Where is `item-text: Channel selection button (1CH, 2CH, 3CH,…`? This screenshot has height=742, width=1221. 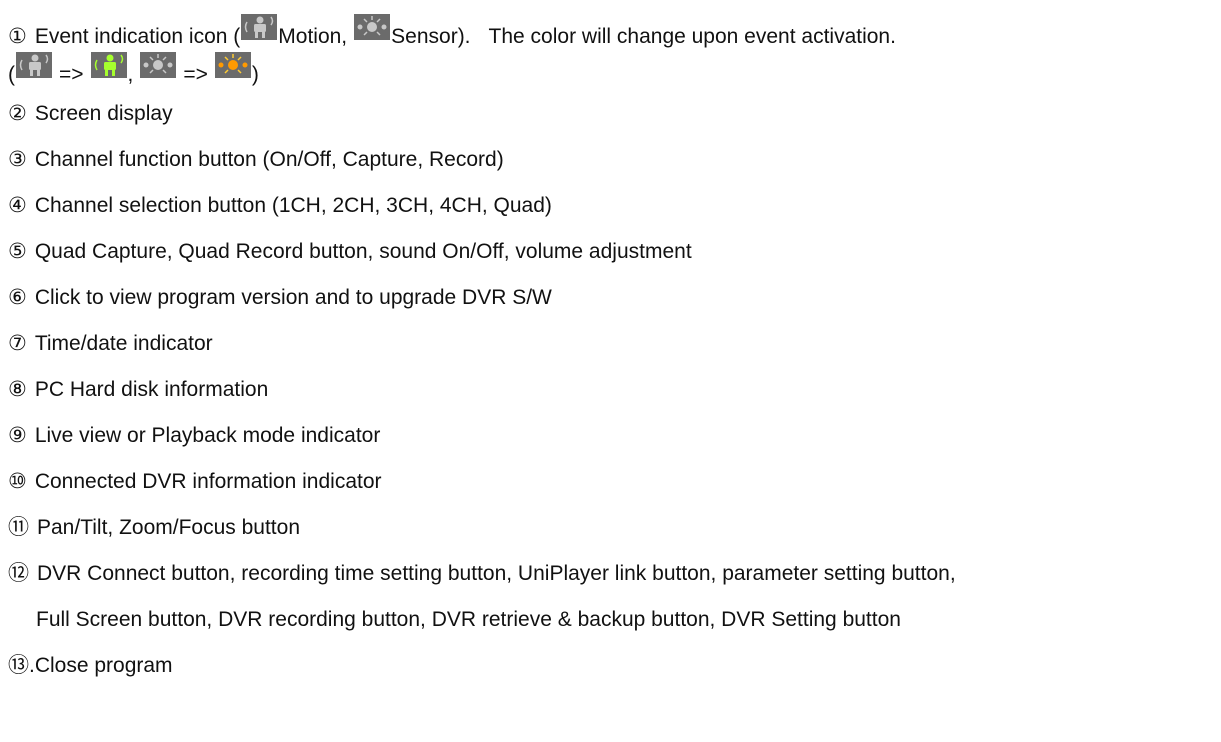 item-text: Channel selection button (1CH, 2CH, 3CH,… is located at coordinates (293, 205).